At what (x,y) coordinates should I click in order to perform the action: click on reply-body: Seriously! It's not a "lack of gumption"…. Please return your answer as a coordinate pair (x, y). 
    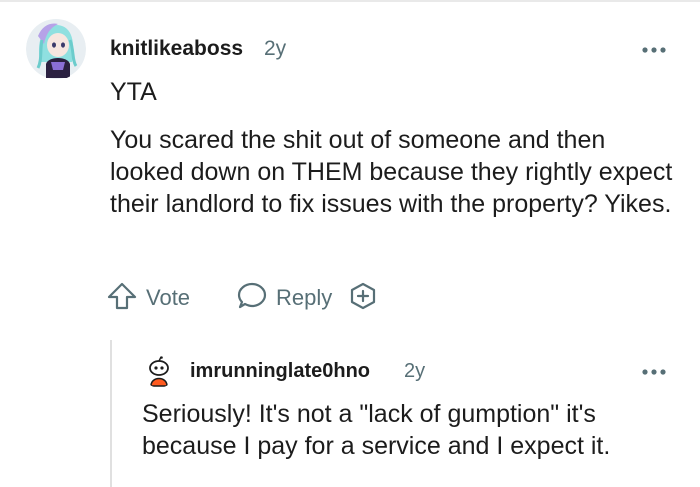
    Looking at the image, I should click on (376, 430).